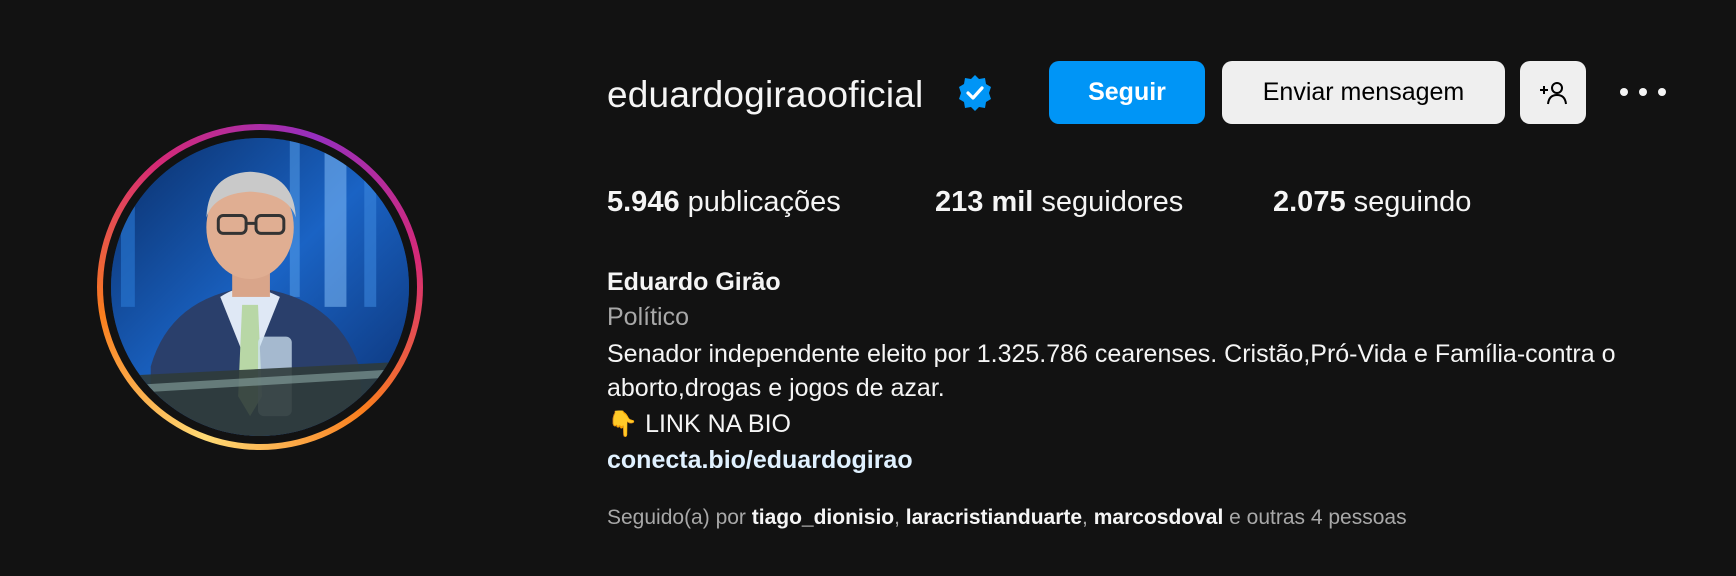 This screenshot has width=1736, height=576. What do you see at coordinates (1112, 202) in the screenshot?
I see `followers-label: seguidores` at bounding box center [1112, 202].